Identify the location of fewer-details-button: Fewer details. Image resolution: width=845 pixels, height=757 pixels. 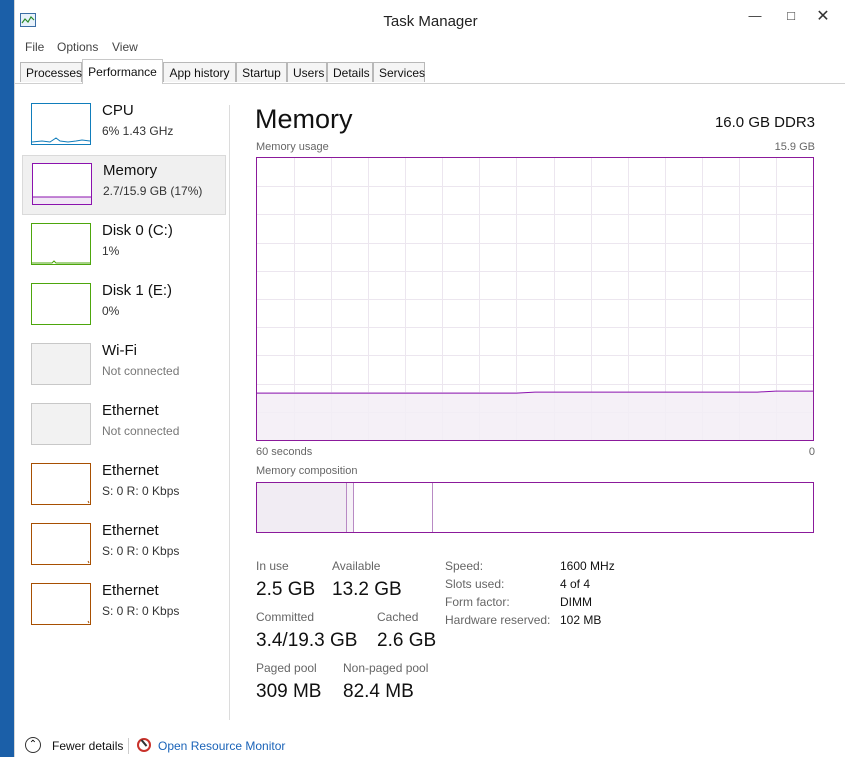
(87, 746).